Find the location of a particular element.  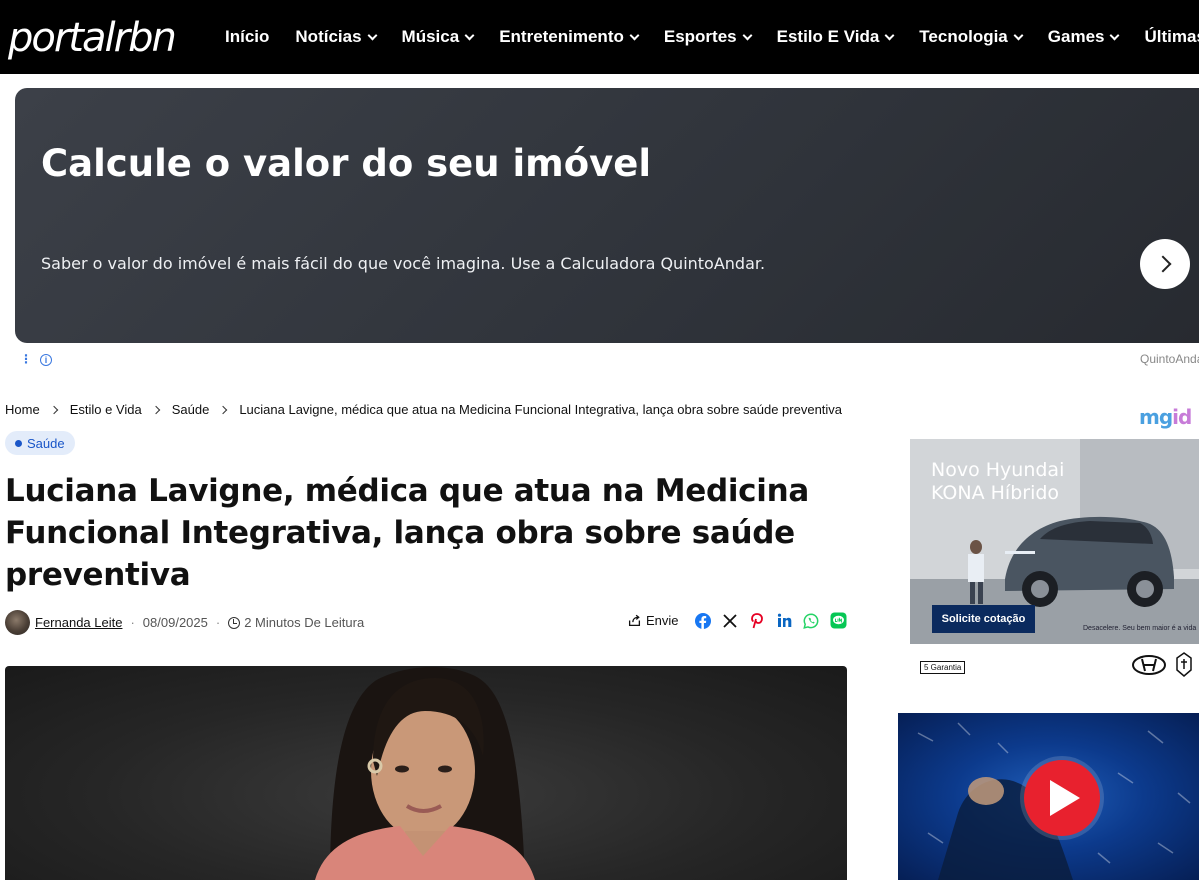

linkedin-icon is located at coordinates (784, 620).